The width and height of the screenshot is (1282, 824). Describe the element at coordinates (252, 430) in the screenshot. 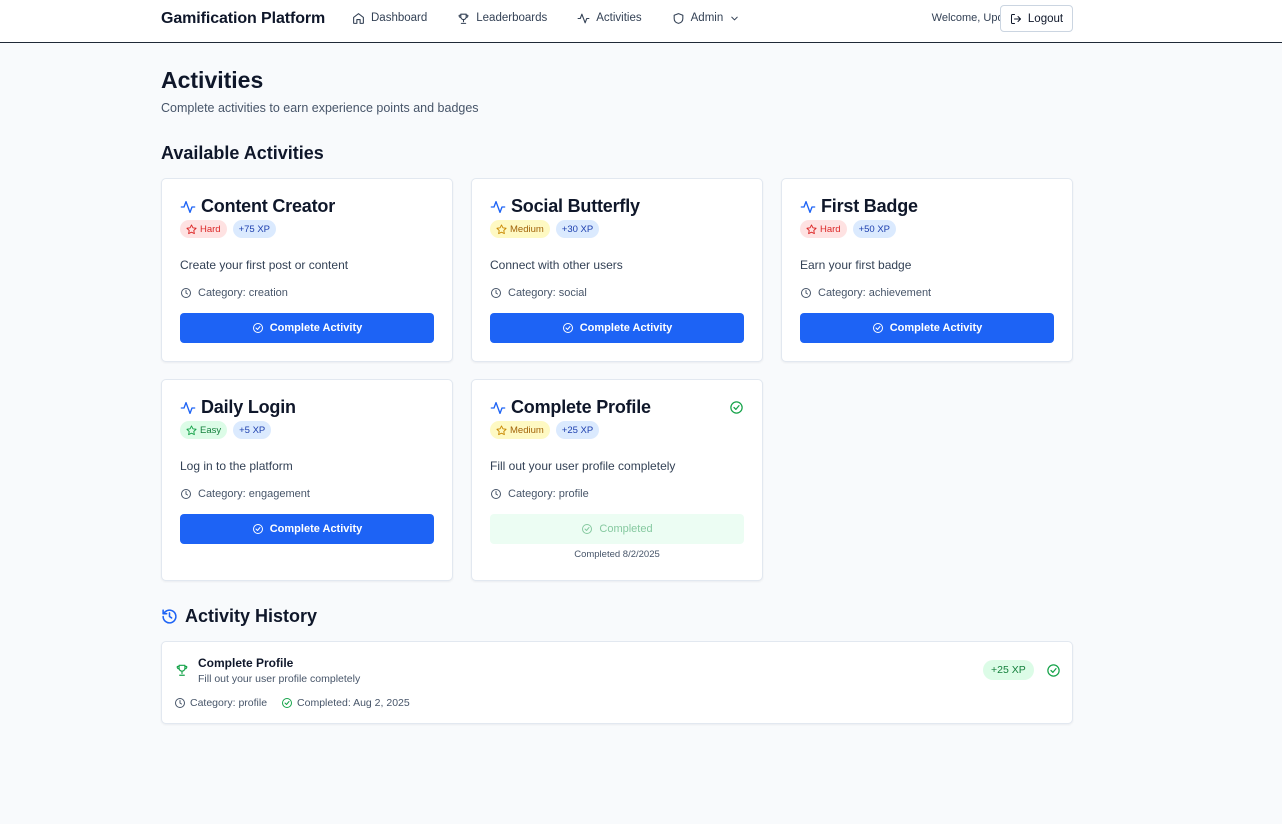

I see `xp-badge: +5 XP` at that location.